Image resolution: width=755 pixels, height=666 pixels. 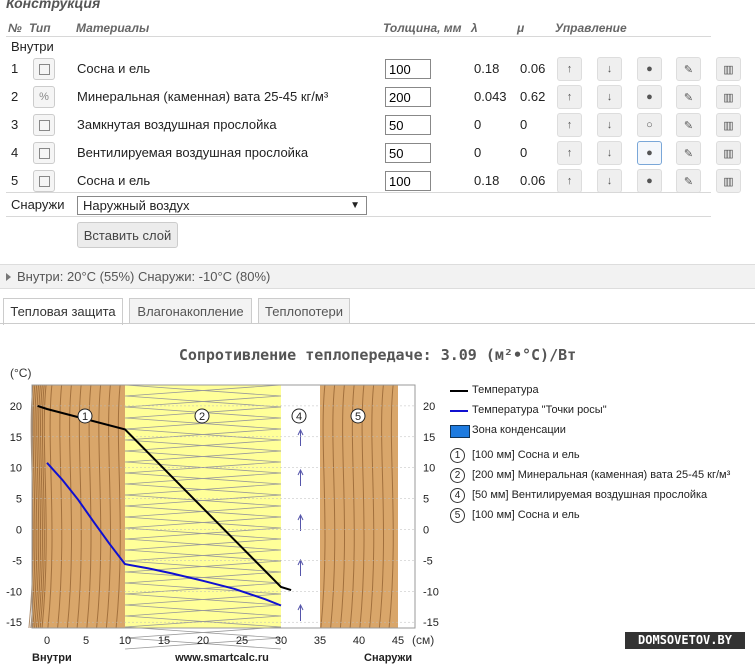 I want to click on tab-bar-line, so click(x=377, y=323).